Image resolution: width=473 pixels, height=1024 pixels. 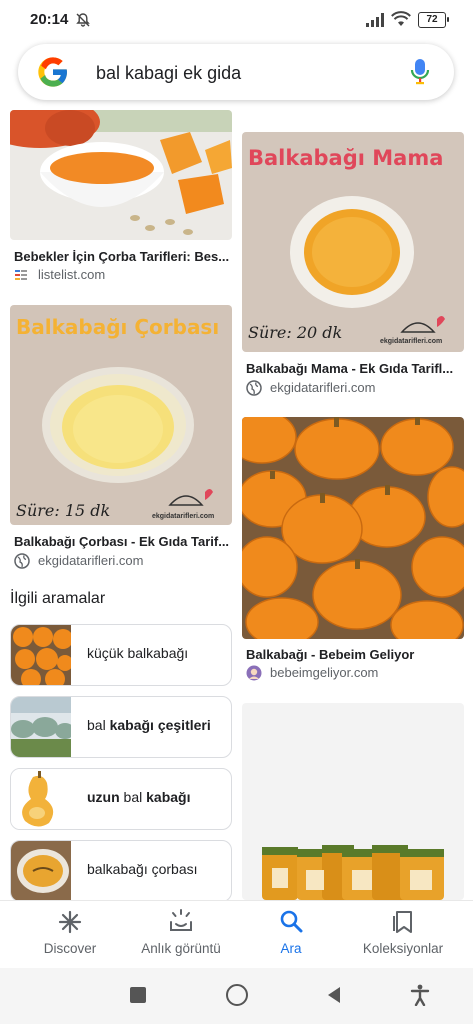 What do you see at coordinates (118, 327) in the screenshot?
I see `corba-overlay-title: Balkabağı Çorbası` at bounding box center [118, 327].